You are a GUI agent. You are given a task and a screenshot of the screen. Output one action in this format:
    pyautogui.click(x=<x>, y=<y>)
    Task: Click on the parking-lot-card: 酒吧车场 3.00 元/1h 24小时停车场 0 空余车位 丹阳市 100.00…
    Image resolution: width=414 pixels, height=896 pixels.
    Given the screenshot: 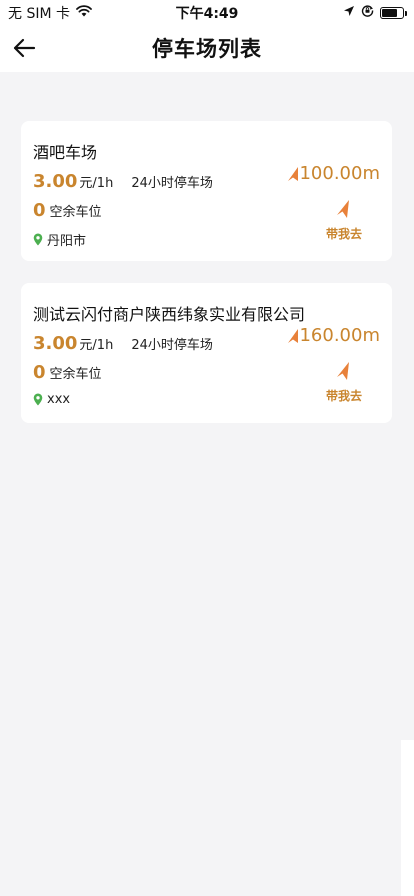 What is the action you would take?
    pyautogui.click(x=206, y=191)
    